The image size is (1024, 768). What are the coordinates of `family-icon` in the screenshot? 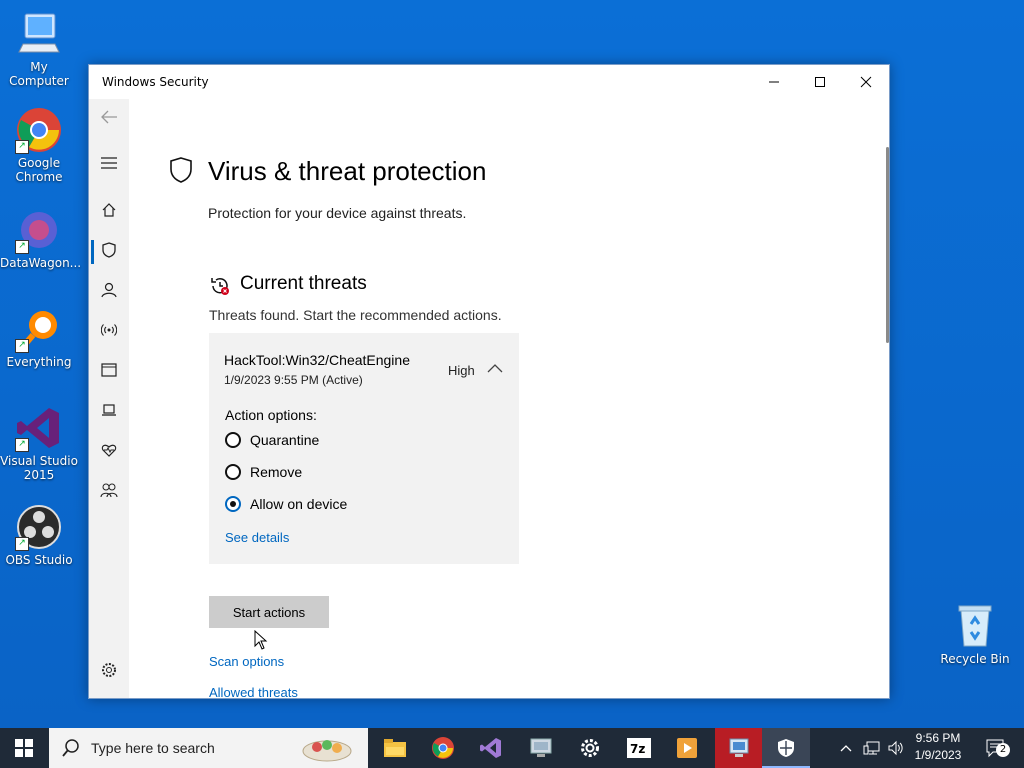 It's located at (109, 490).